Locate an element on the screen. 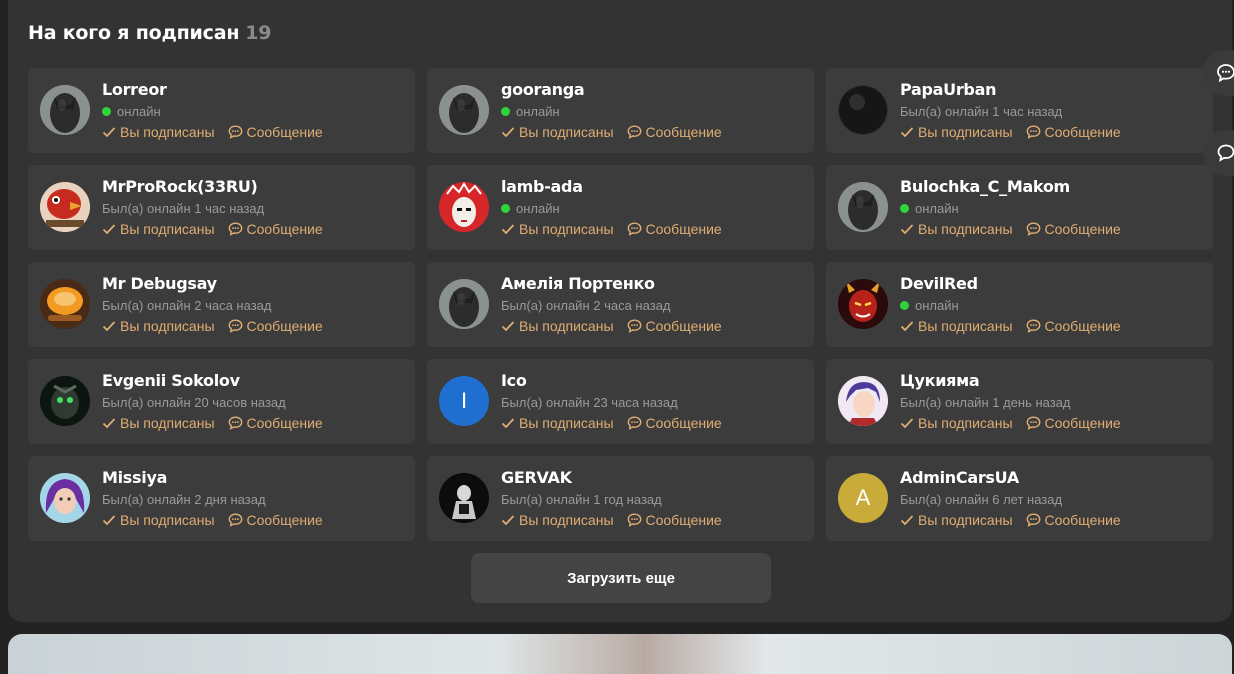 This screenshot has height=674, width=1234. status-text: онлайн is located at coordinates (538, 111).